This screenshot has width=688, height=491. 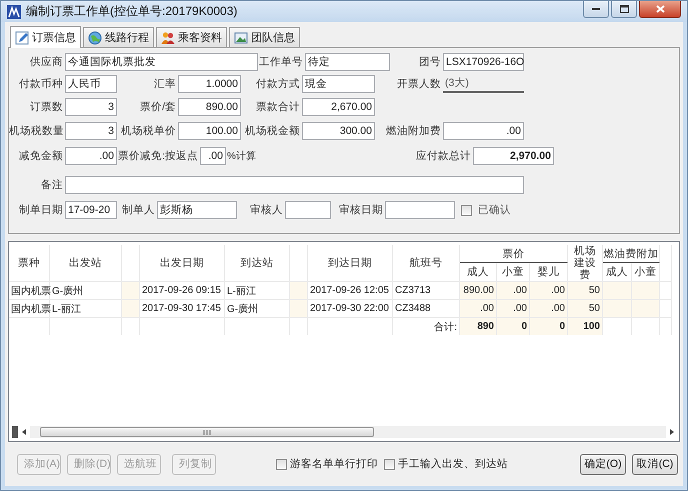 I want to click on field-label: 制单人, so click(x=138, y=210).